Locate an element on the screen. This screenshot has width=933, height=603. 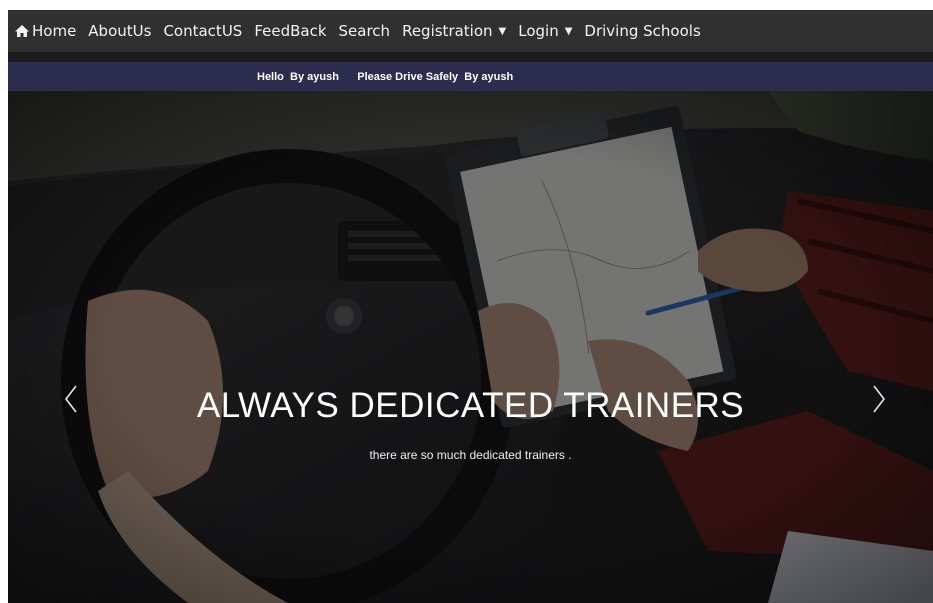
nav-feedback: FeedBack is located at coordinates (290, 31).